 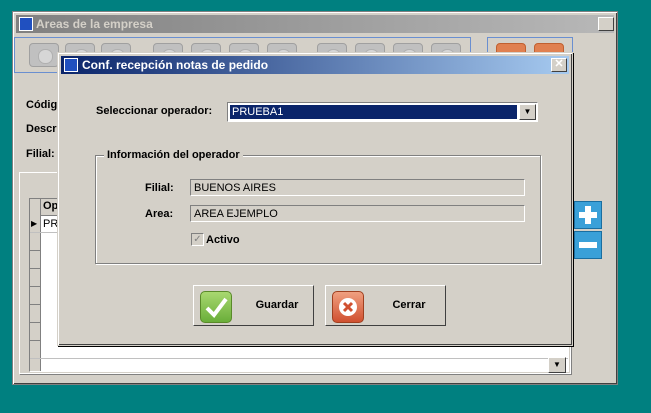 What do you see at coordinates (154, 111) in the screenshot?
I see `operator-label: Seleccionar operador:` at bounding box center [154, 111].